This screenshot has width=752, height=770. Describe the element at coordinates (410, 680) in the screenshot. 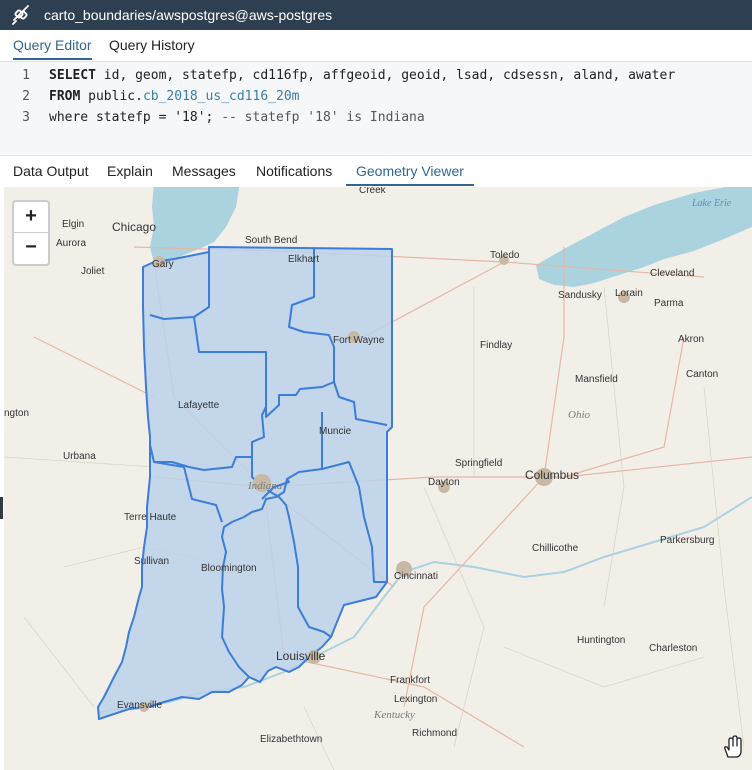

I see `label-frankfort: Frankfort` at that location.